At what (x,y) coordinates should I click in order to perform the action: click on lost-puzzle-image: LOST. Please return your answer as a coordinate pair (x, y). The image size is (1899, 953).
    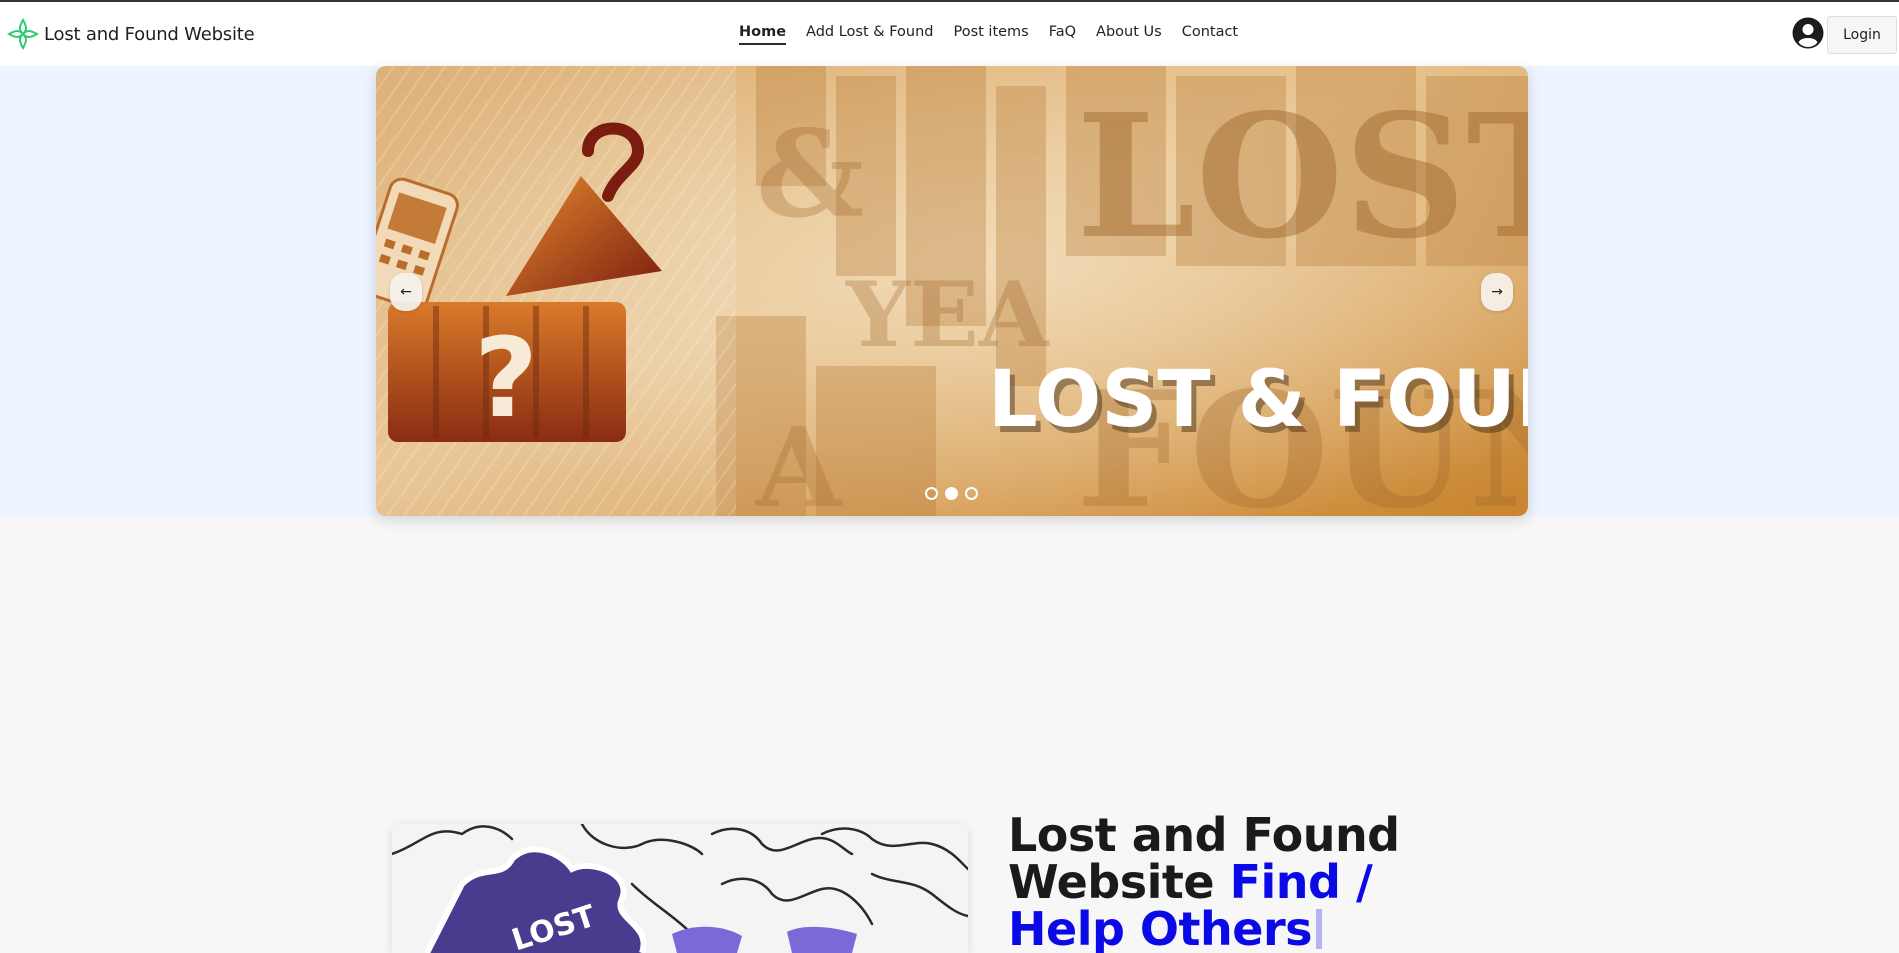
    Looking at the image, I should click on (680, 888).